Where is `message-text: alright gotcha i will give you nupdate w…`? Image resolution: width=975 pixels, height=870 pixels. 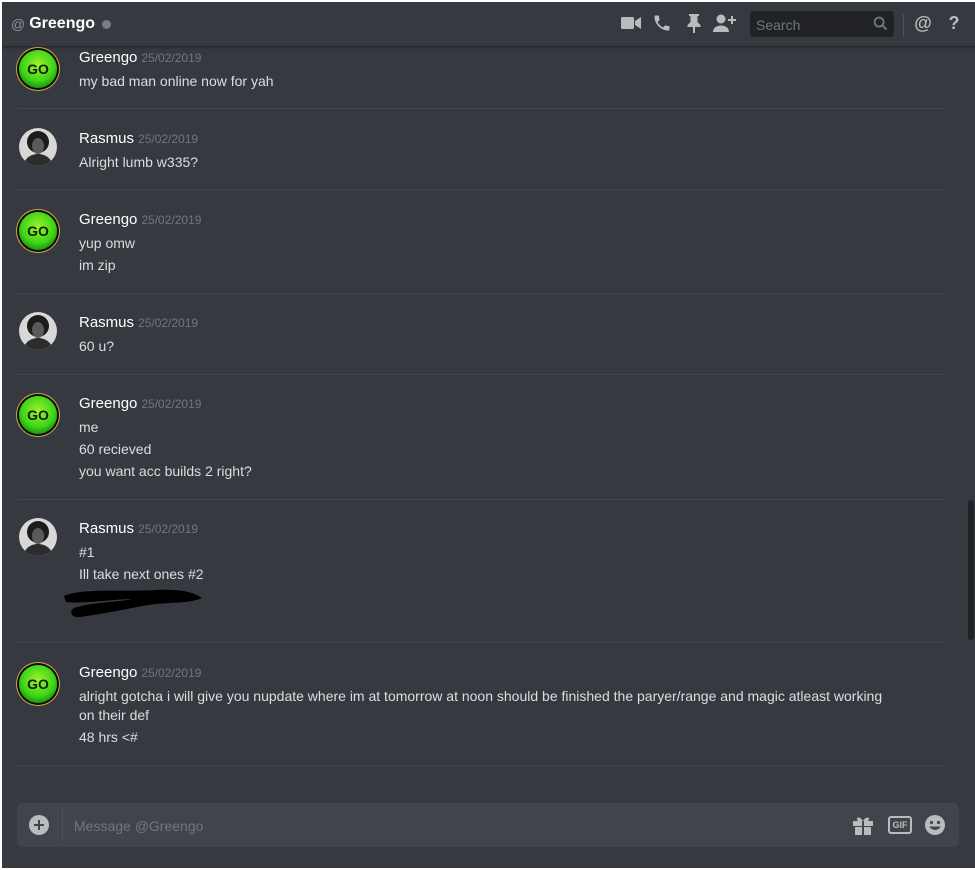
message-text: alright gotcha i will give you nupdate w… is located at coordinates (481, 696).